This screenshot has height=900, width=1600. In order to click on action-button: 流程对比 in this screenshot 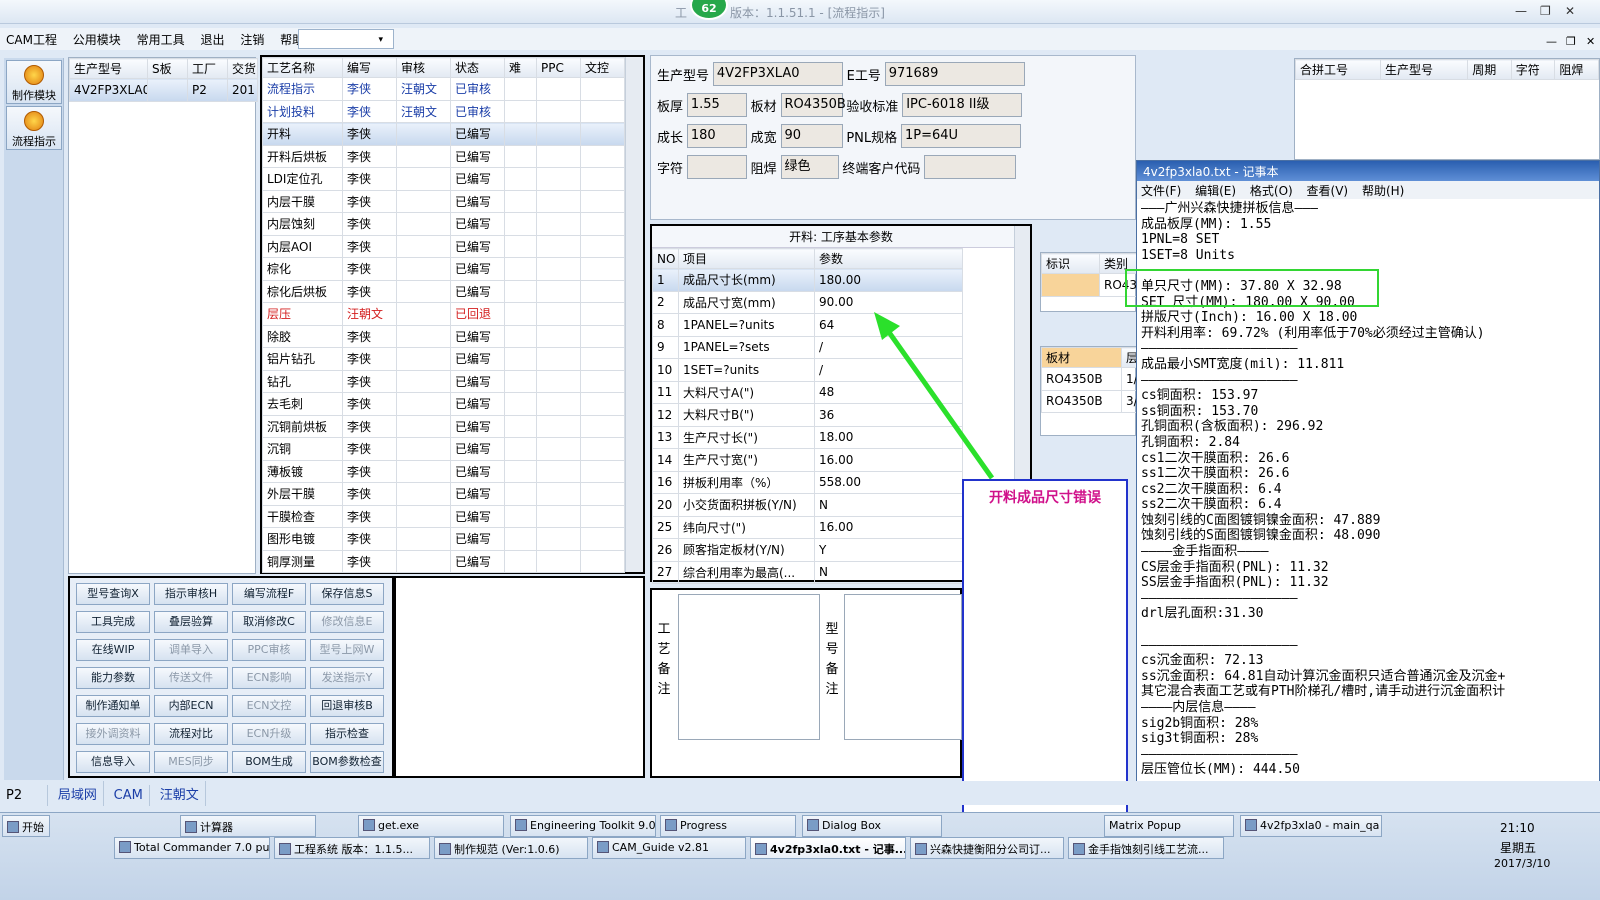, I will do `click(191, 734)`.